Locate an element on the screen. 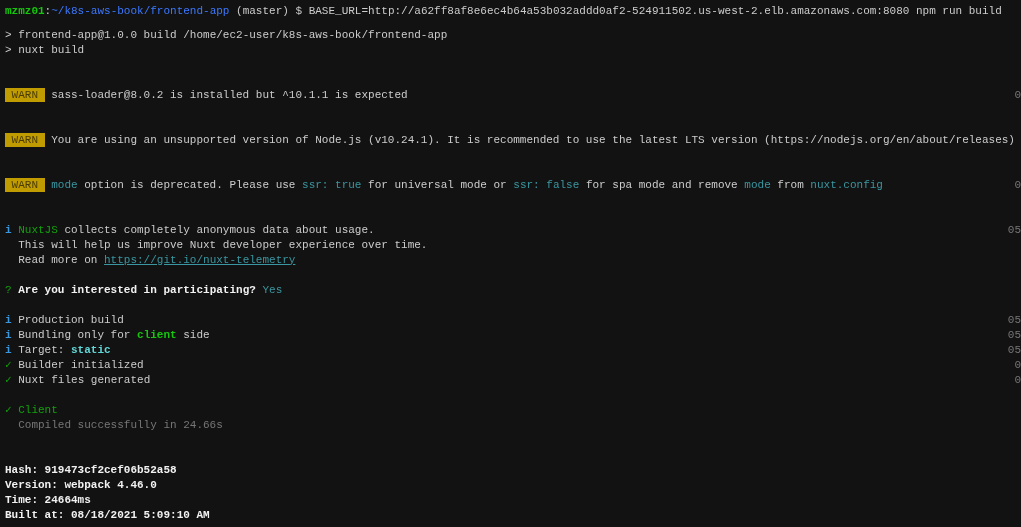 The width and height of the screenshot is (1021, 527). telemetry-link: https://git.io/nuxt-telemetry is located at coordinates (200, 259).